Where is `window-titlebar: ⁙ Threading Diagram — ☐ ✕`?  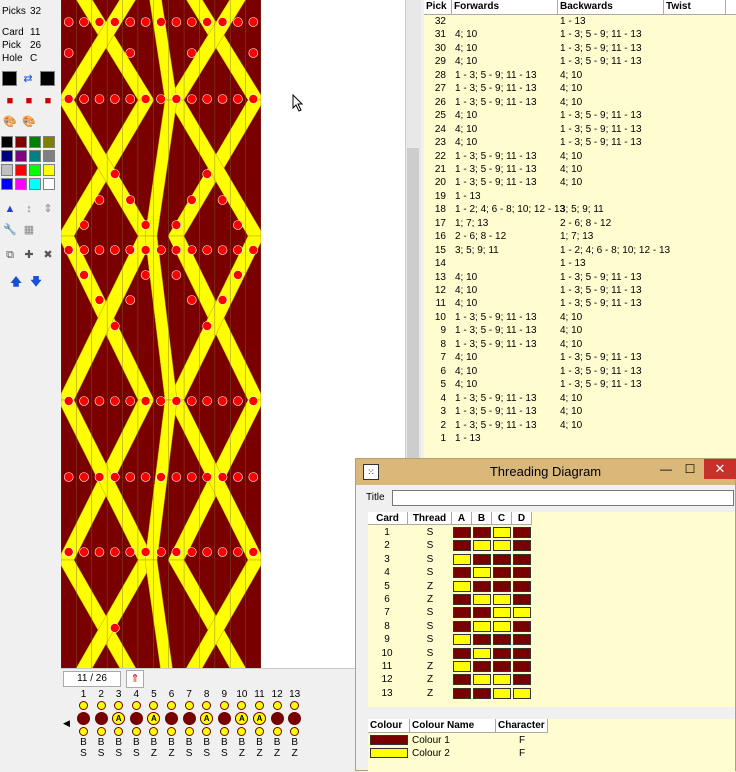 window-titlebar: ⁙ Threading Diagram — ☐ ✕ is located at coordinates (546, 472).